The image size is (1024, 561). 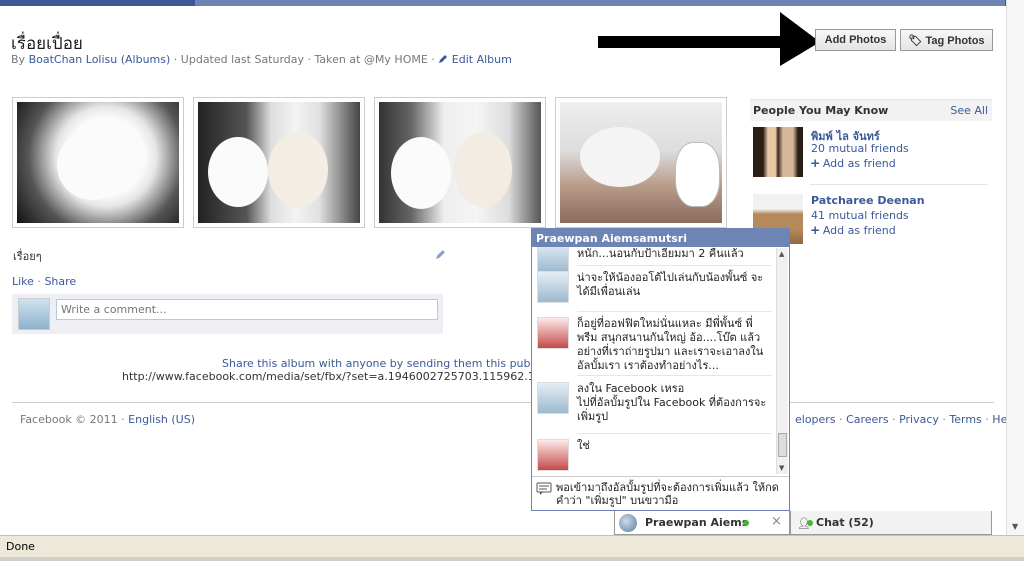 I want to click on scroll-up-icon: ▲, so click(x=781, y=254).